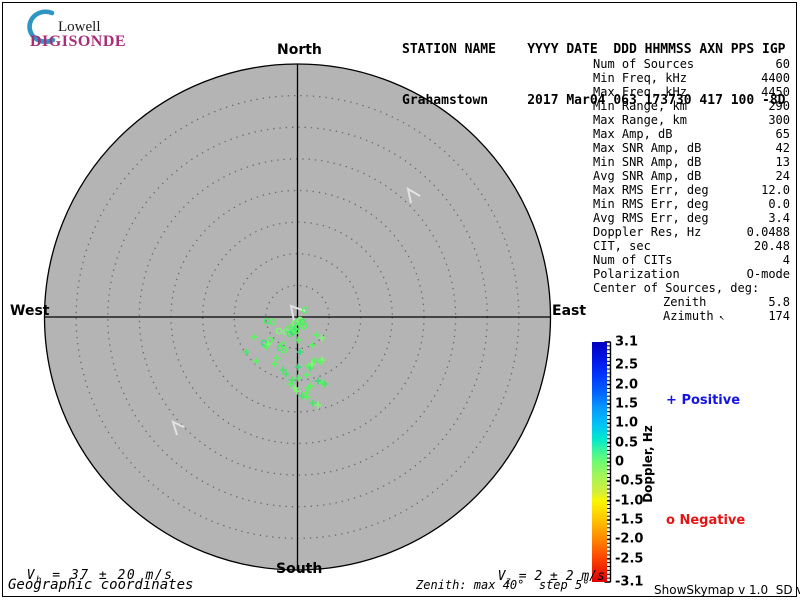  Describe the element at coordinates (629, 520) in the screenshot. I see `colorbar-tick-label: -1.5` at that location.